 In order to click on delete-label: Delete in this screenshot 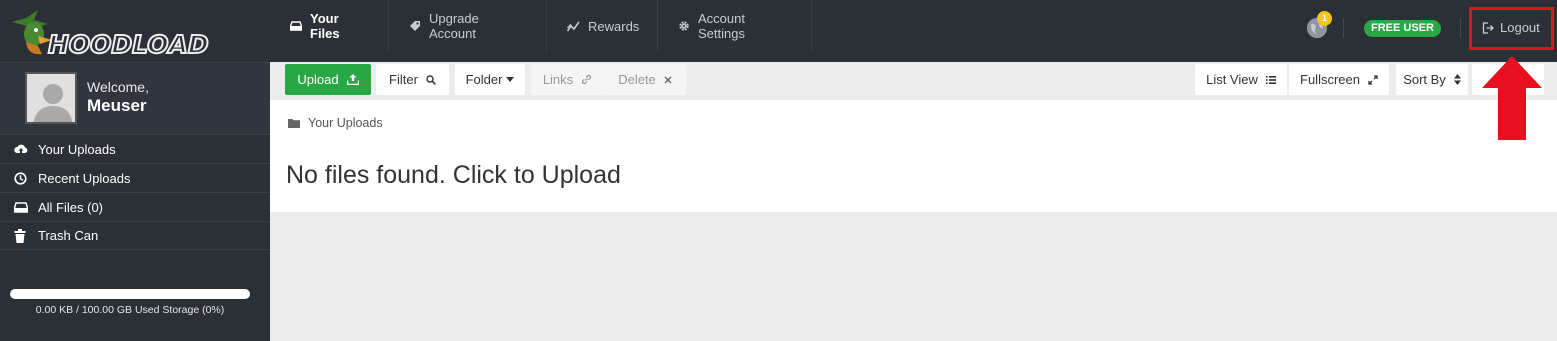, I will do `click(637, 79)`.